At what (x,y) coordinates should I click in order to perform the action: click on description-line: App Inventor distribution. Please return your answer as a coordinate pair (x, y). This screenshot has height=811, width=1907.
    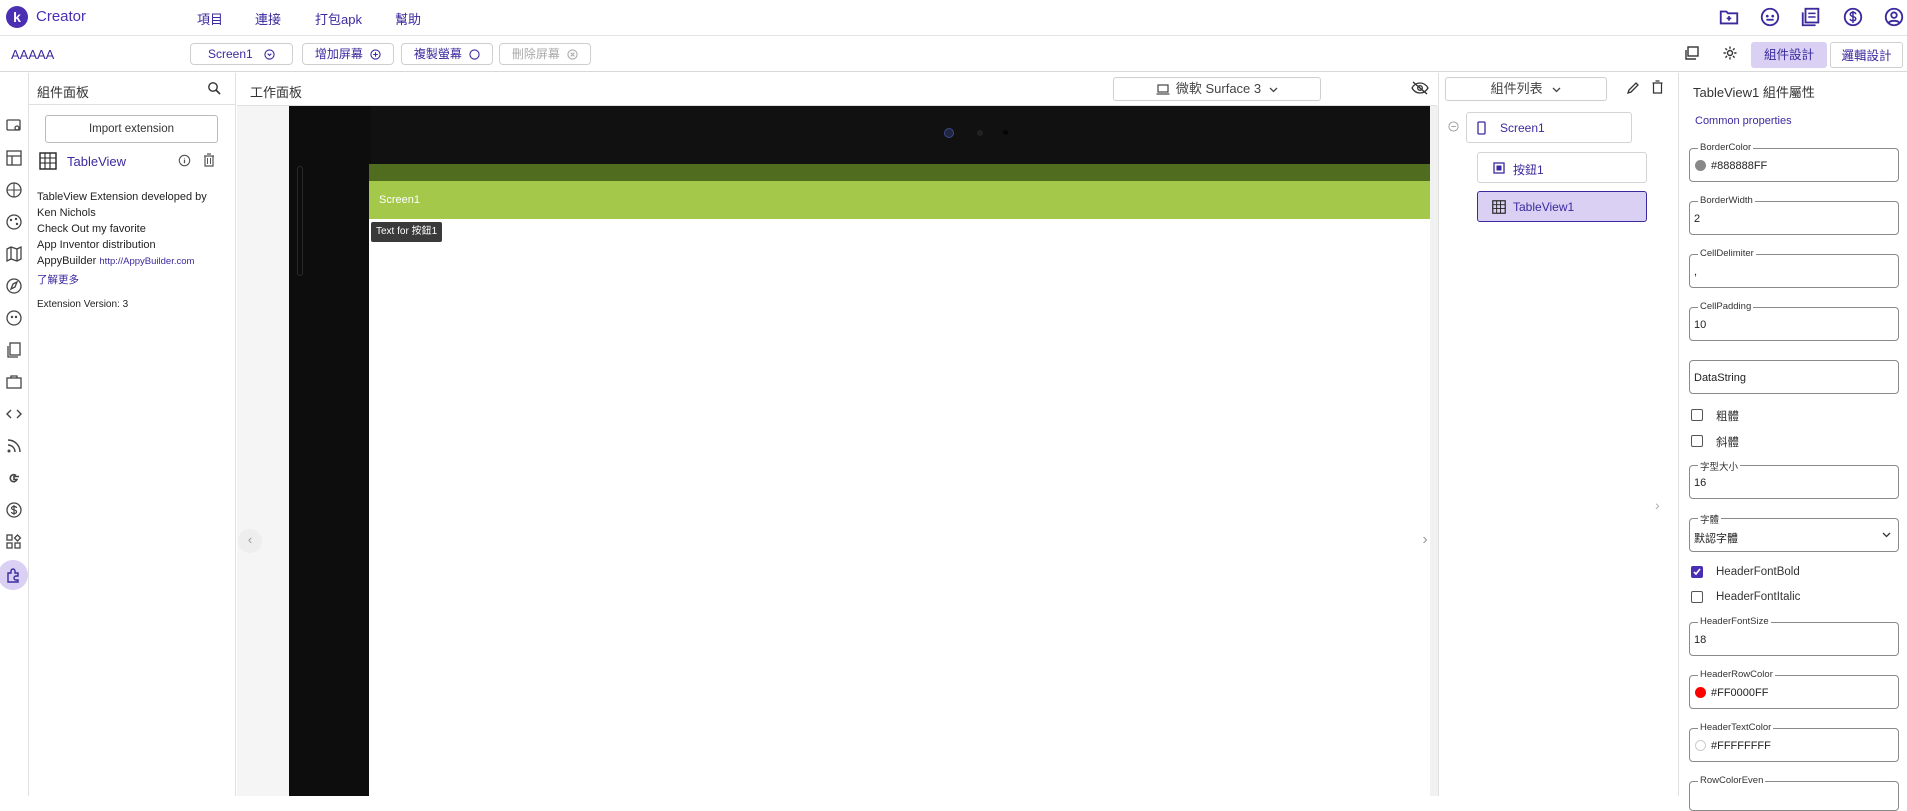
    Looking at the image, I should click on (96, 245).